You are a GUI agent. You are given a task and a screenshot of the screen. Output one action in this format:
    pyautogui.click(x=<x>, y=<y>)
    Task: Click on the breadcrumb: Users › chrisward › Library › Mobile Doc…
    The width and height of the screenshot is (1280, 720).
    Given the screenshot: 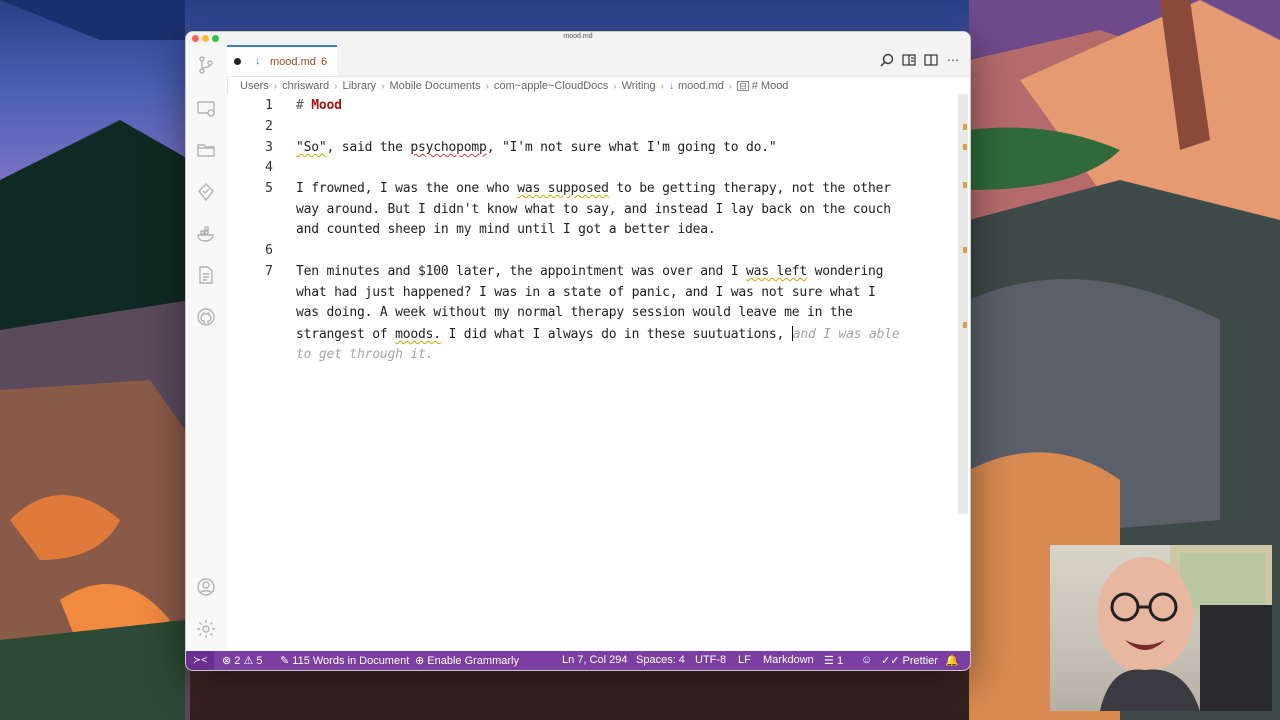 What is the action you would take?
    pyautogui.click(x=514, y=86)
    